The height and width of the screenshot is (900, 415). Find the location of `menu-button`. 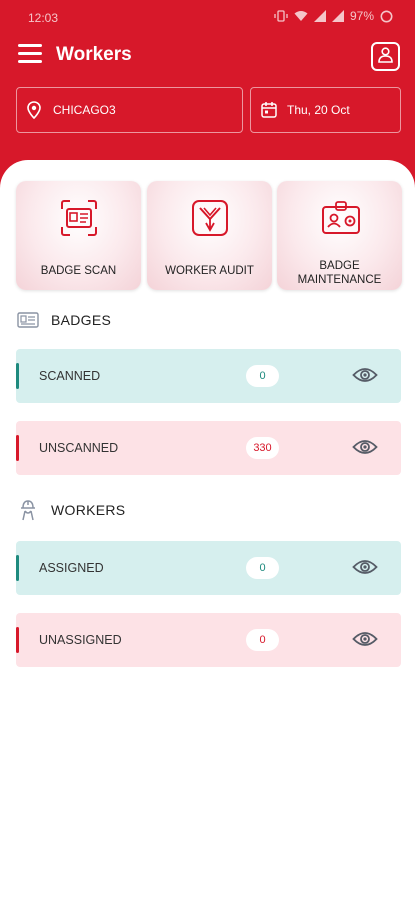

menu-button is located at coordinates (30, 54).